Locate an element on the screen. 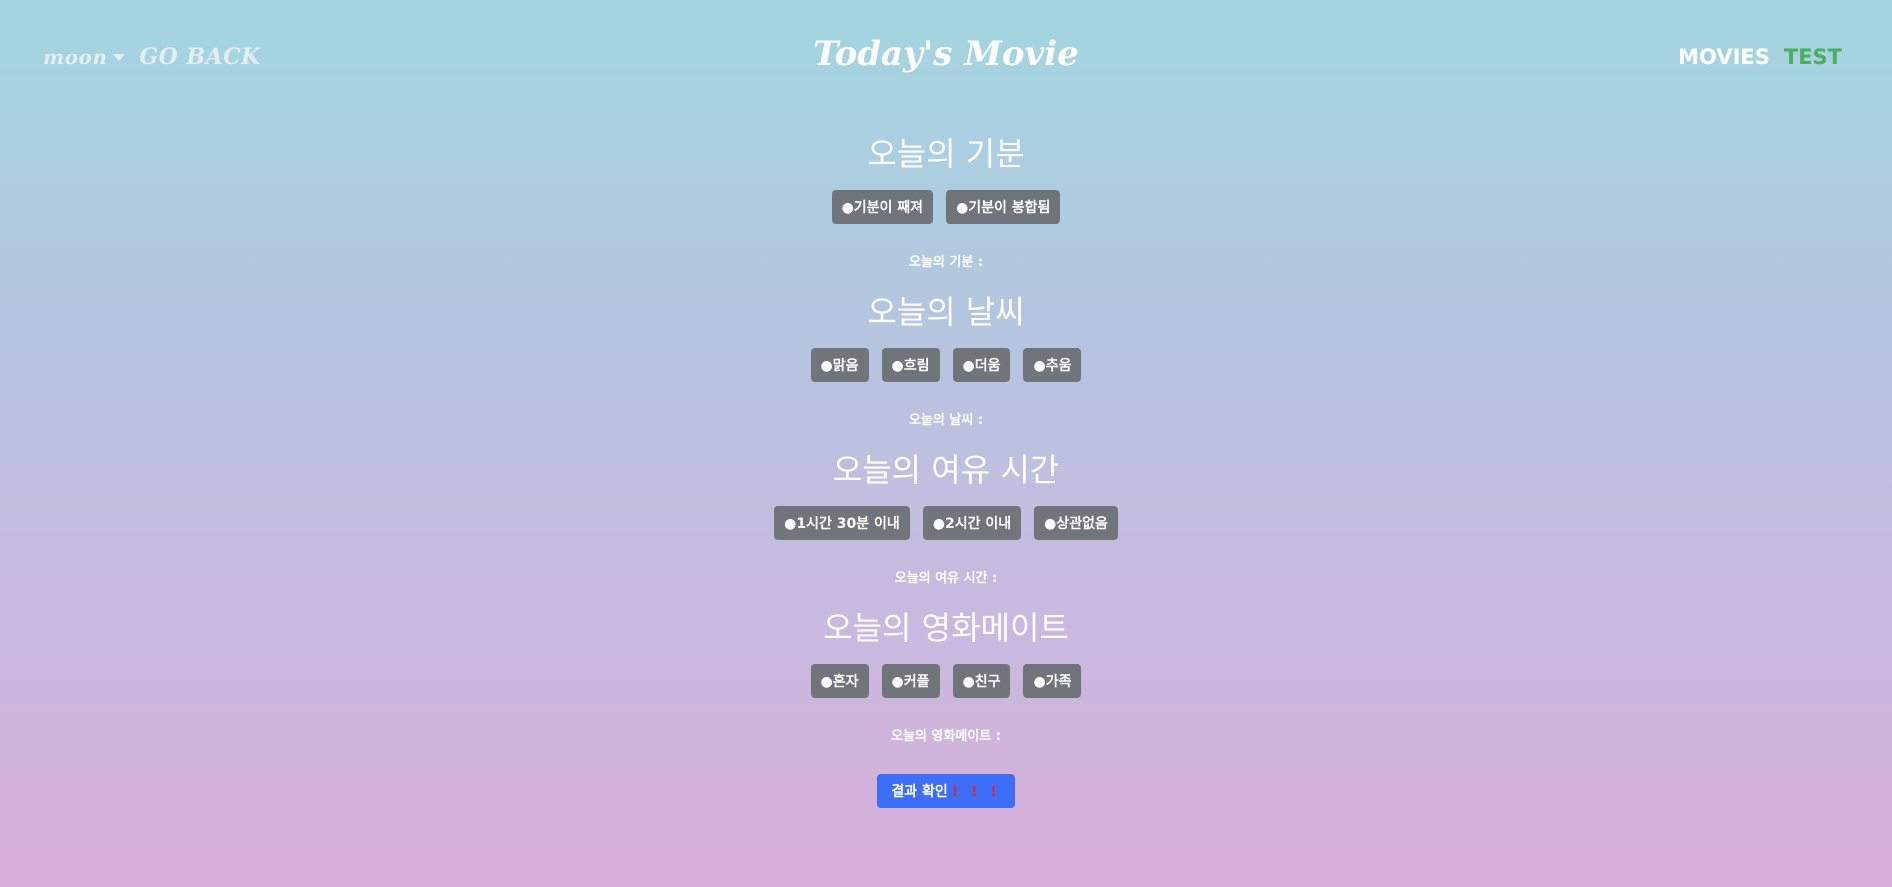  option-row: ●맑음 ●흐림 ●더움 ●추움 is located at coordinates (946, 365).